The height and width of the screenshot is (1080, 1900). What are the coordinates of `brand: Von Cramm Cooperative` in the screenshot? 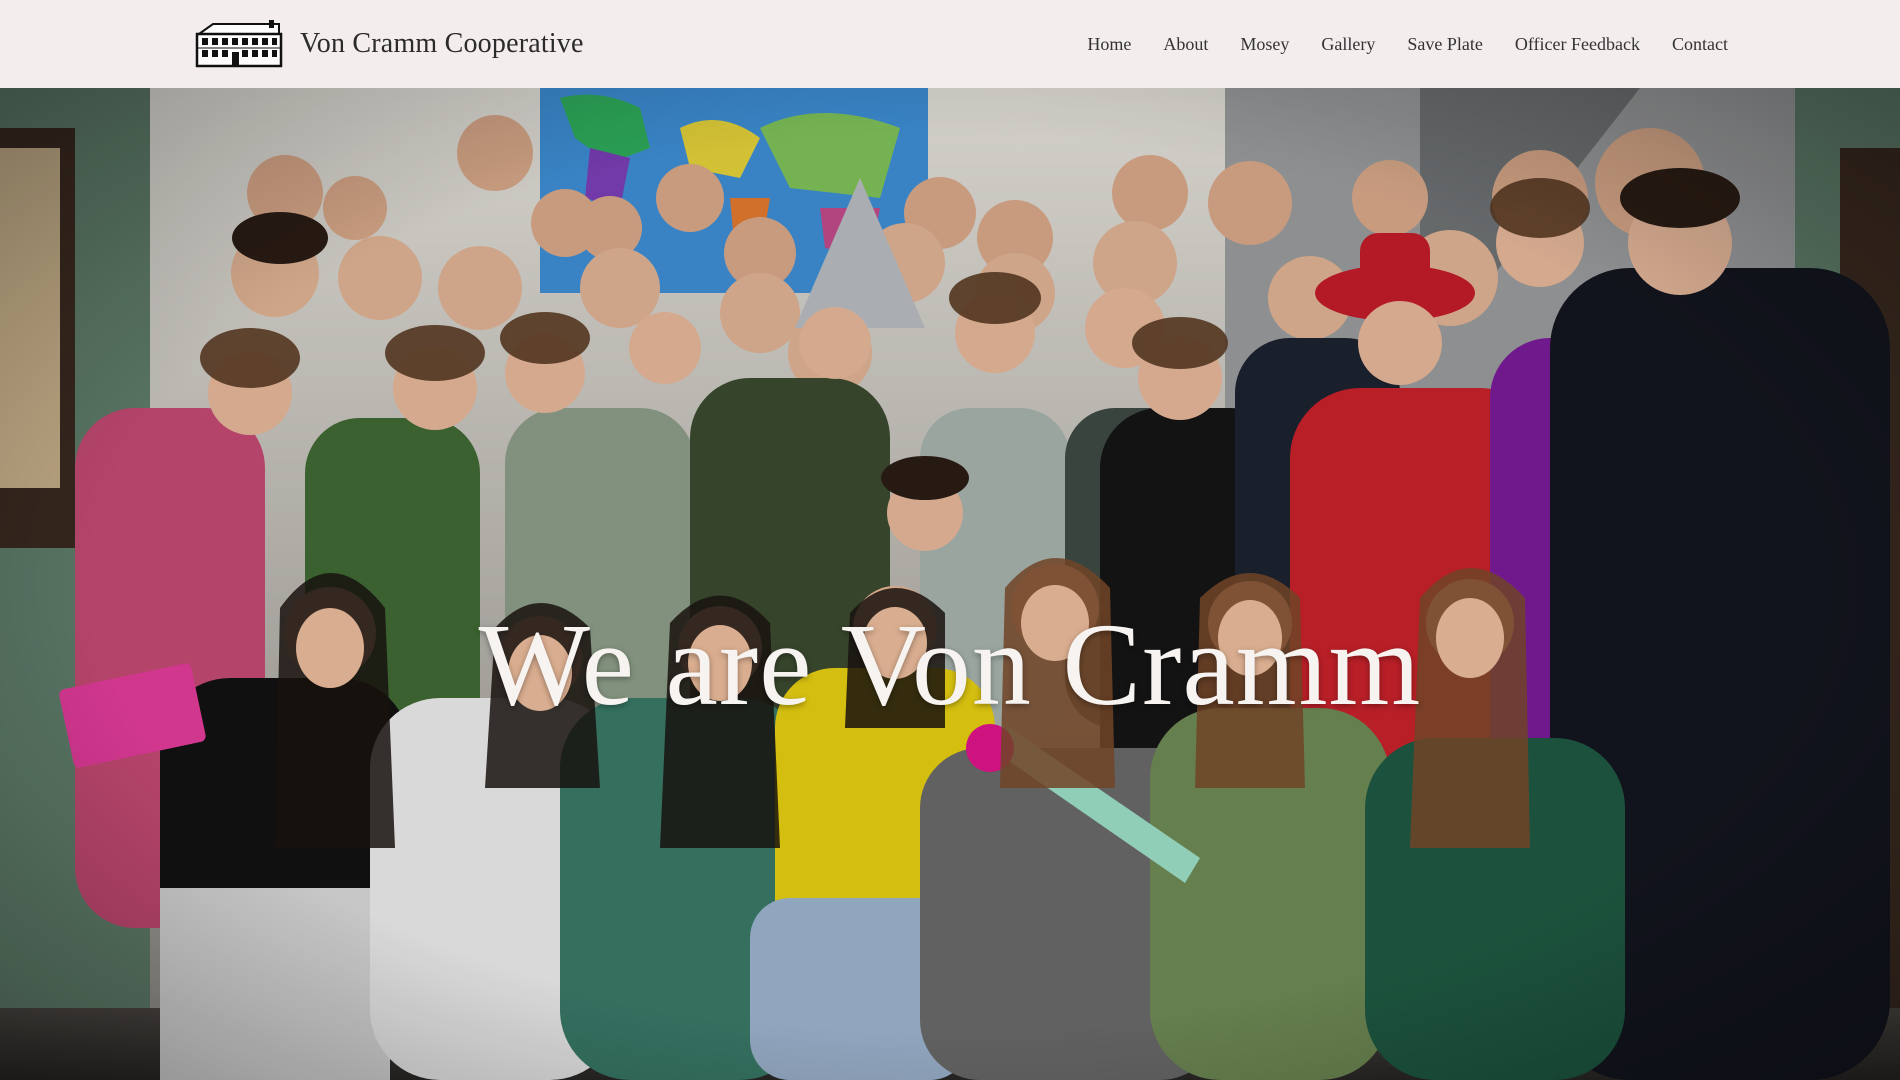 It's located at (388, 44).